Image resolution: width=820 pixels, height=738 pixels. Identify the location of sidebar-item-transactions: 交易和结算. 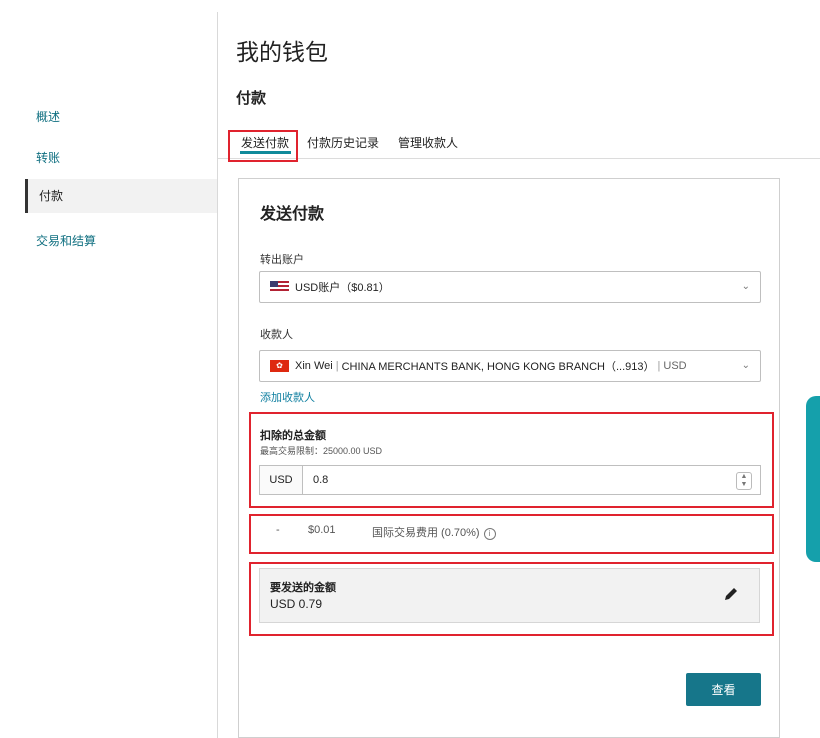
(66, 240).